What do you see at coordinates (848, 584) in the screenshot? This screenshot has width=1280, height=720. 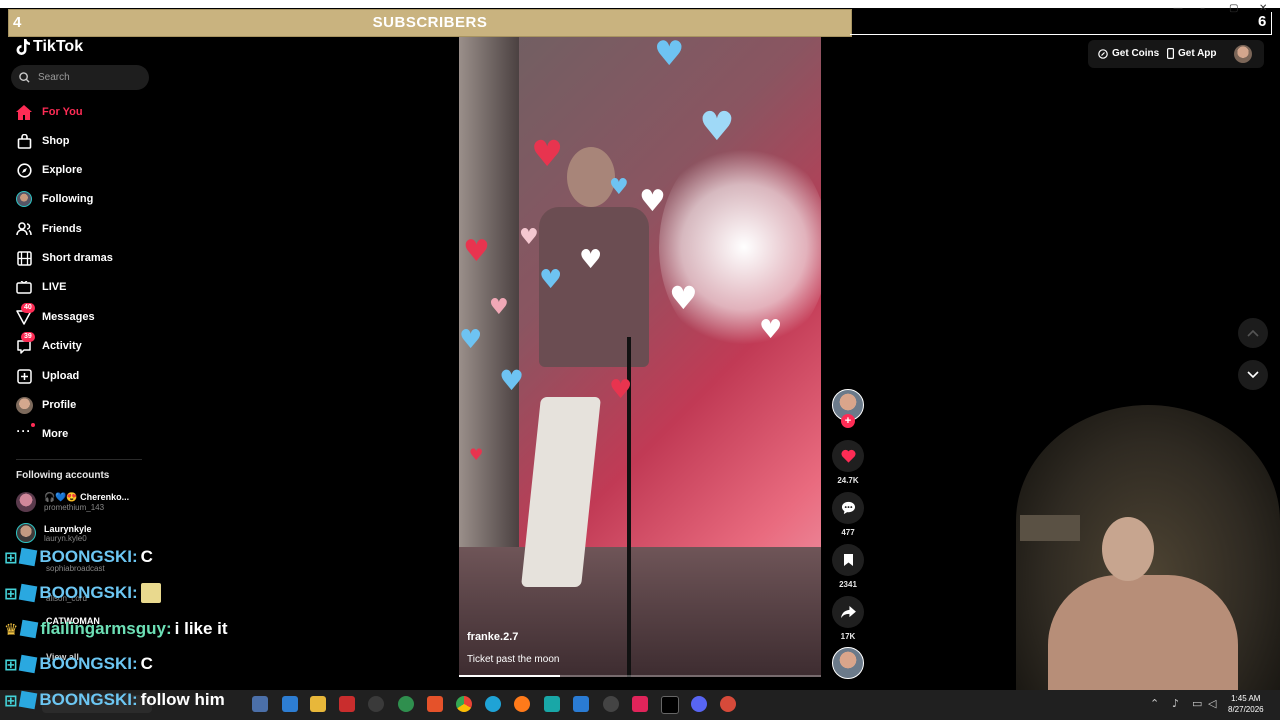 I see `save-count: 2341` at bounding box center [848, 584].